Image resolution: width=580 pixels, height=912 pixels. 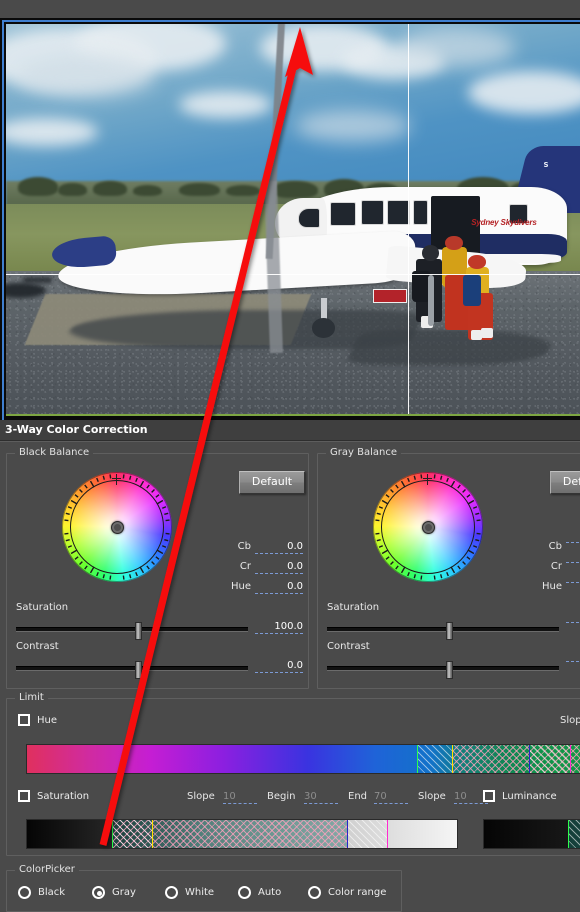 I want to click on luminance-limit-bar, so click(x=531, y=834).